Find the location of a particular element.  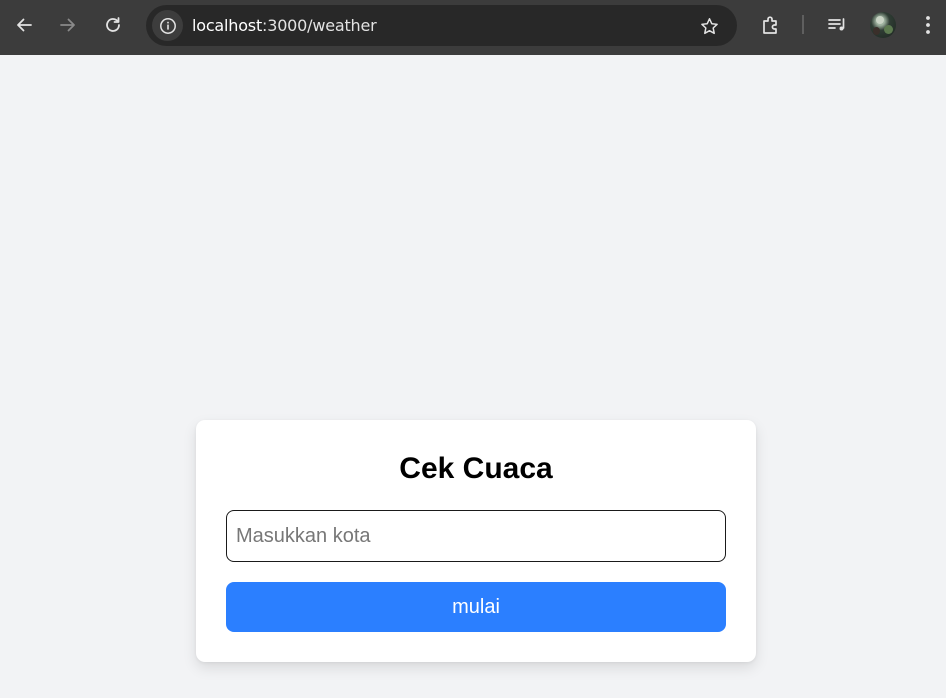

browser-menu-button is located at coordinates (928, 25).